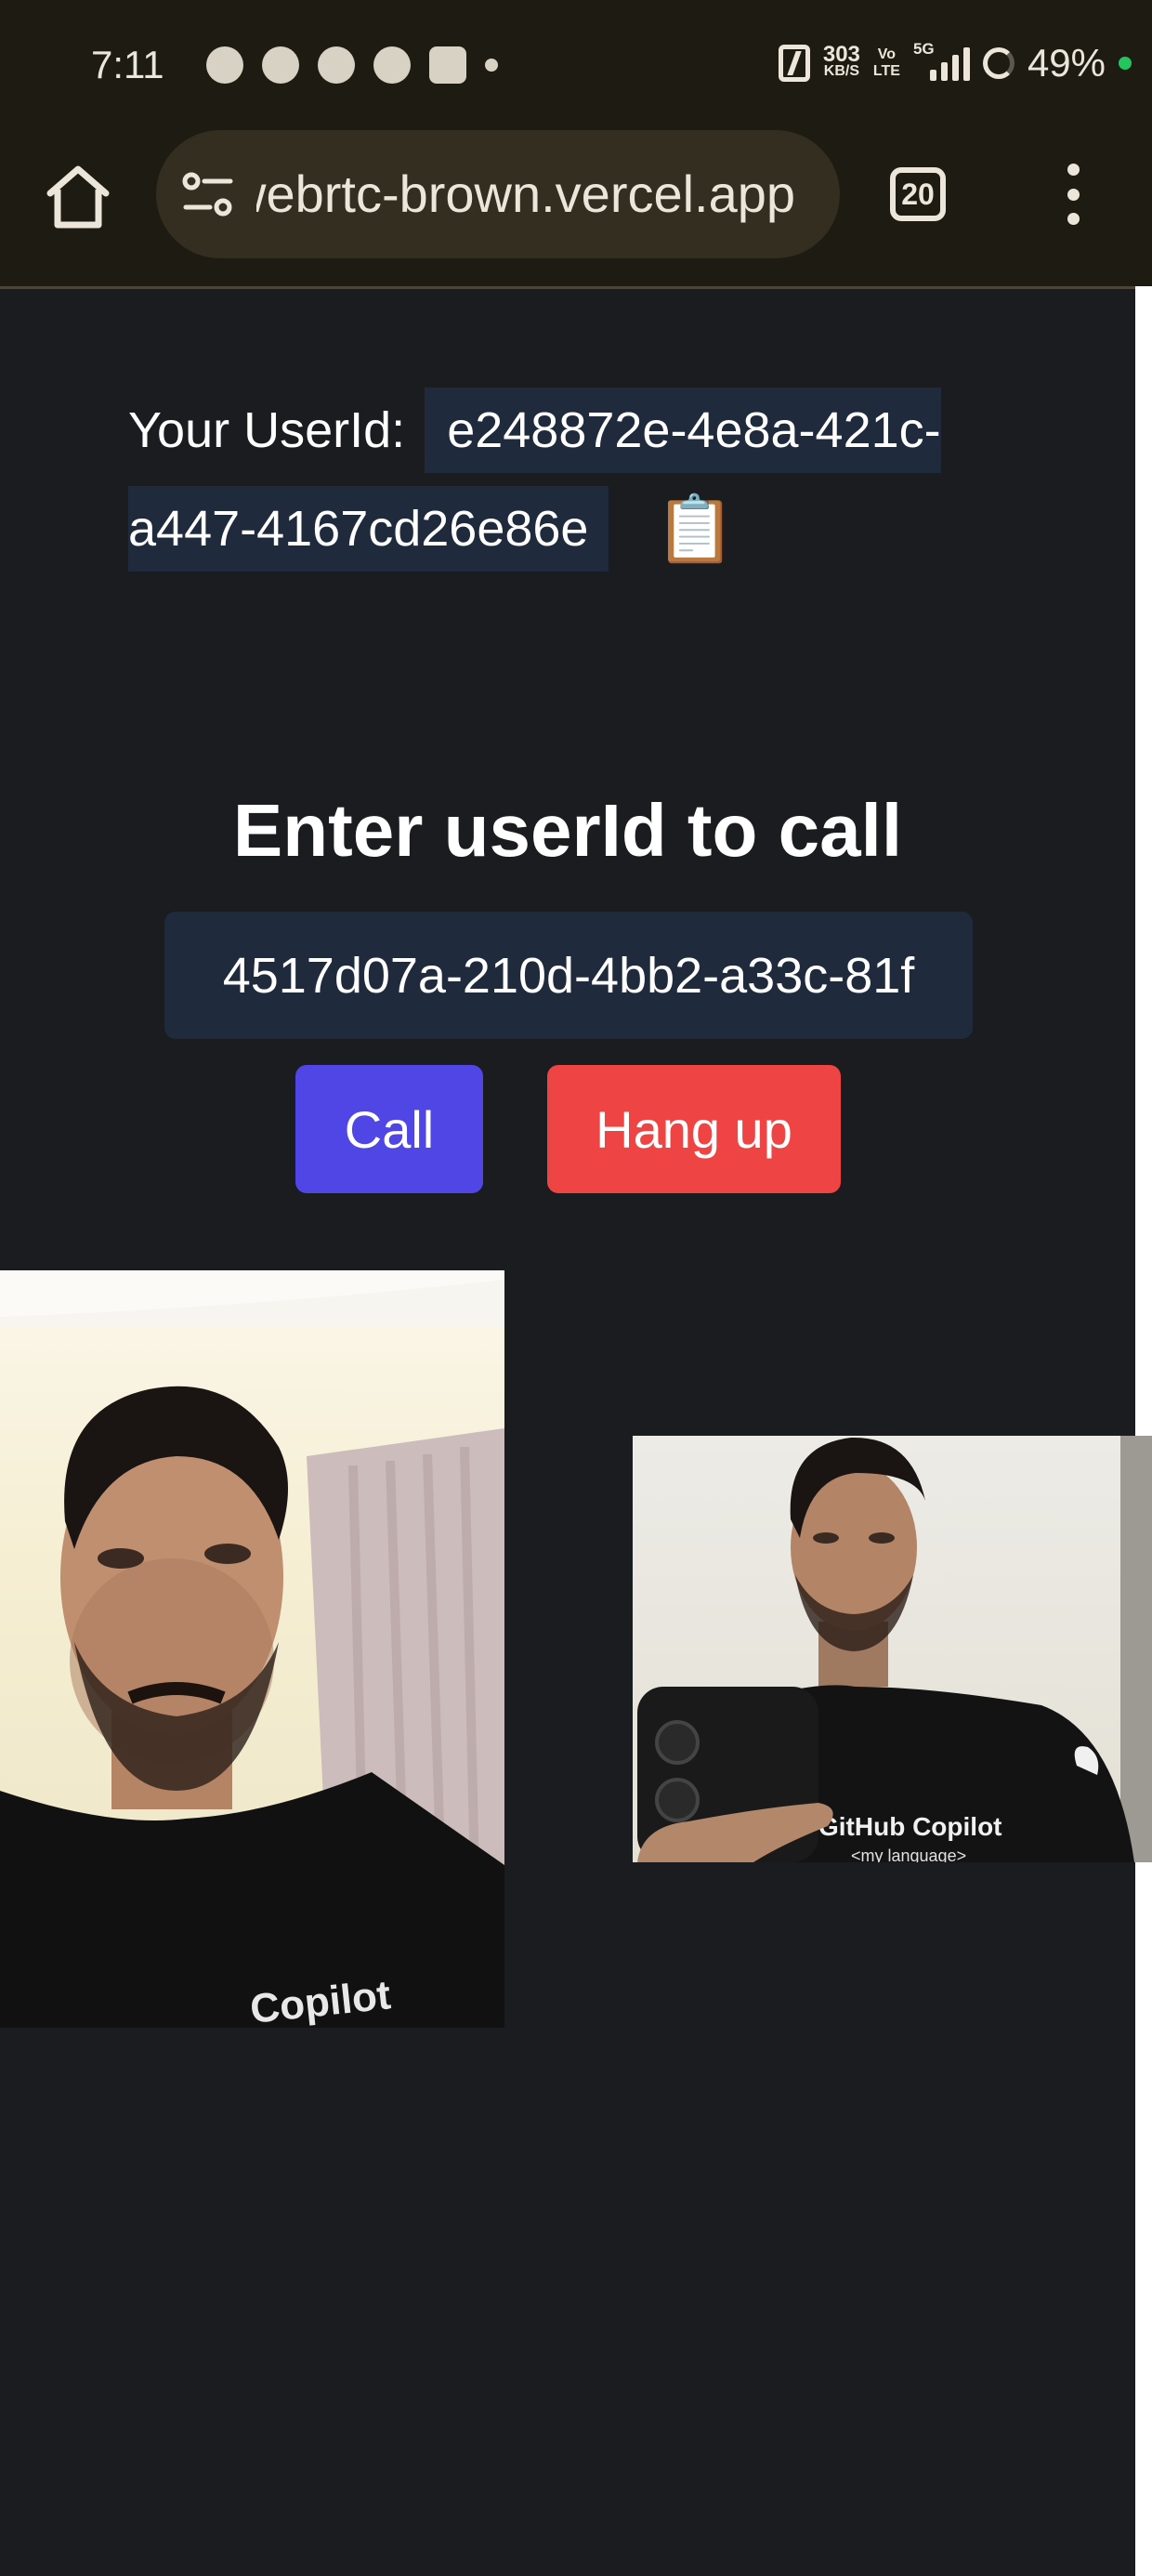 Image resolution: width=1152 pixels, height=2576 pixels. Describe the element at coordinates (887, 54) in the screenshot. I see `volte-top: Vo` at that location.